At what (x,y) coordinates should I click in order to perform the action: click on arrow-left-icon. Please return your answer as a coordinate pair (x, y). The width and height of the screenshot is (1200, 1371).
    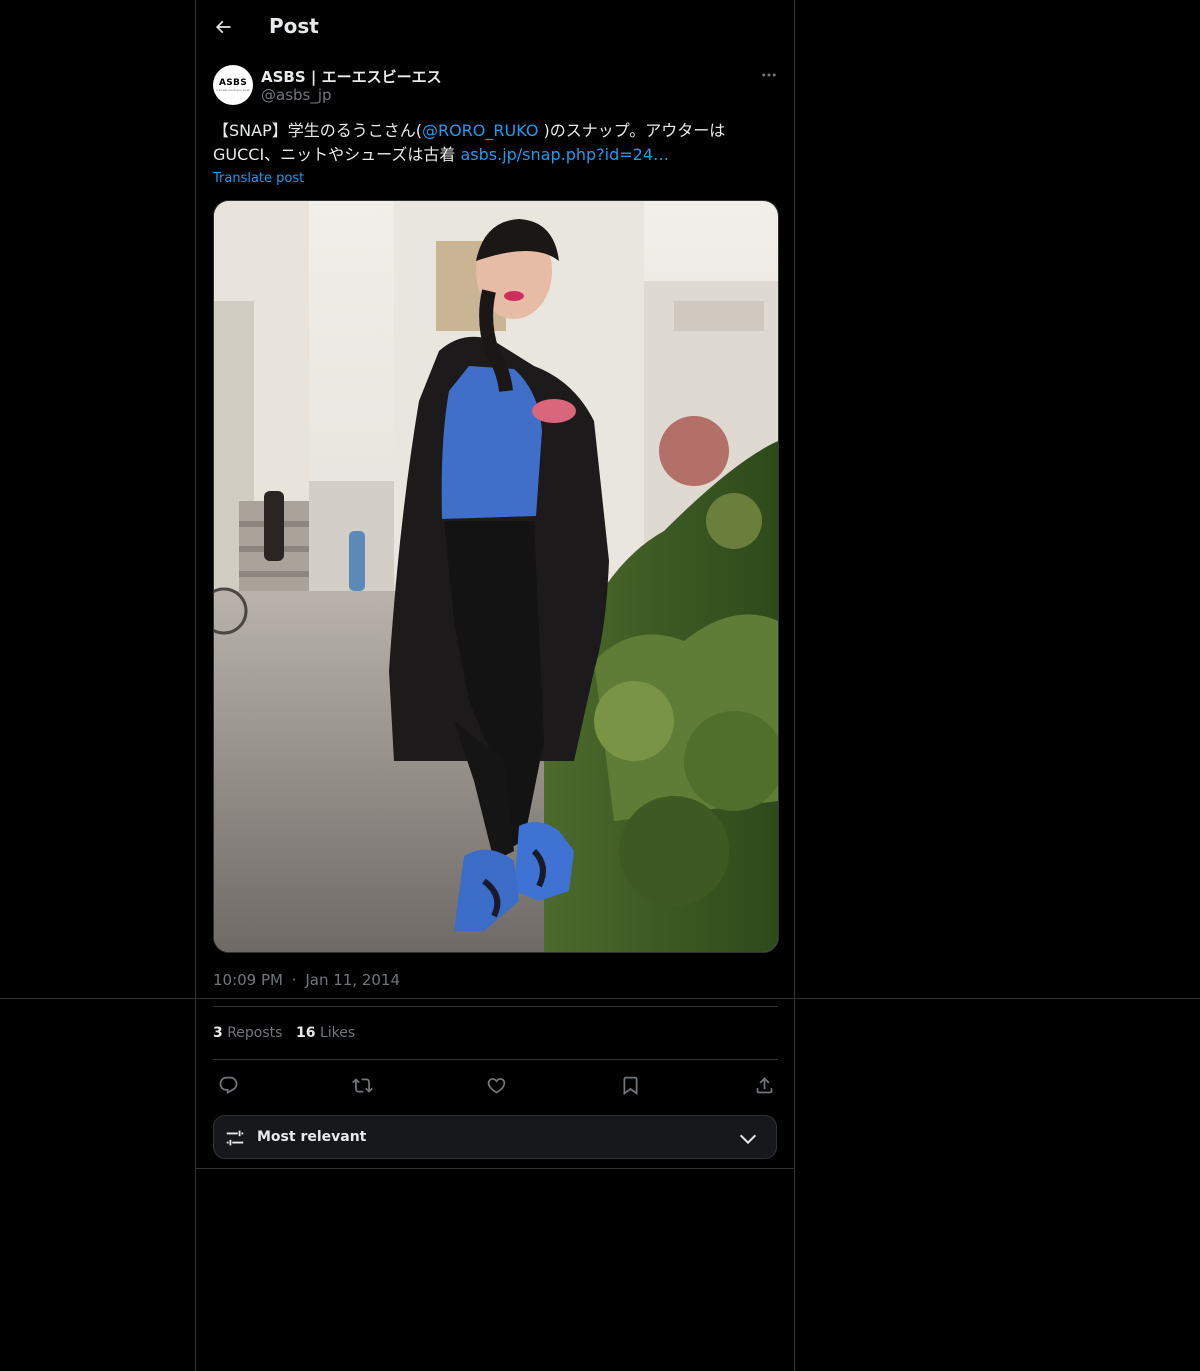
    Looking at the image, I should click on (223, 27).